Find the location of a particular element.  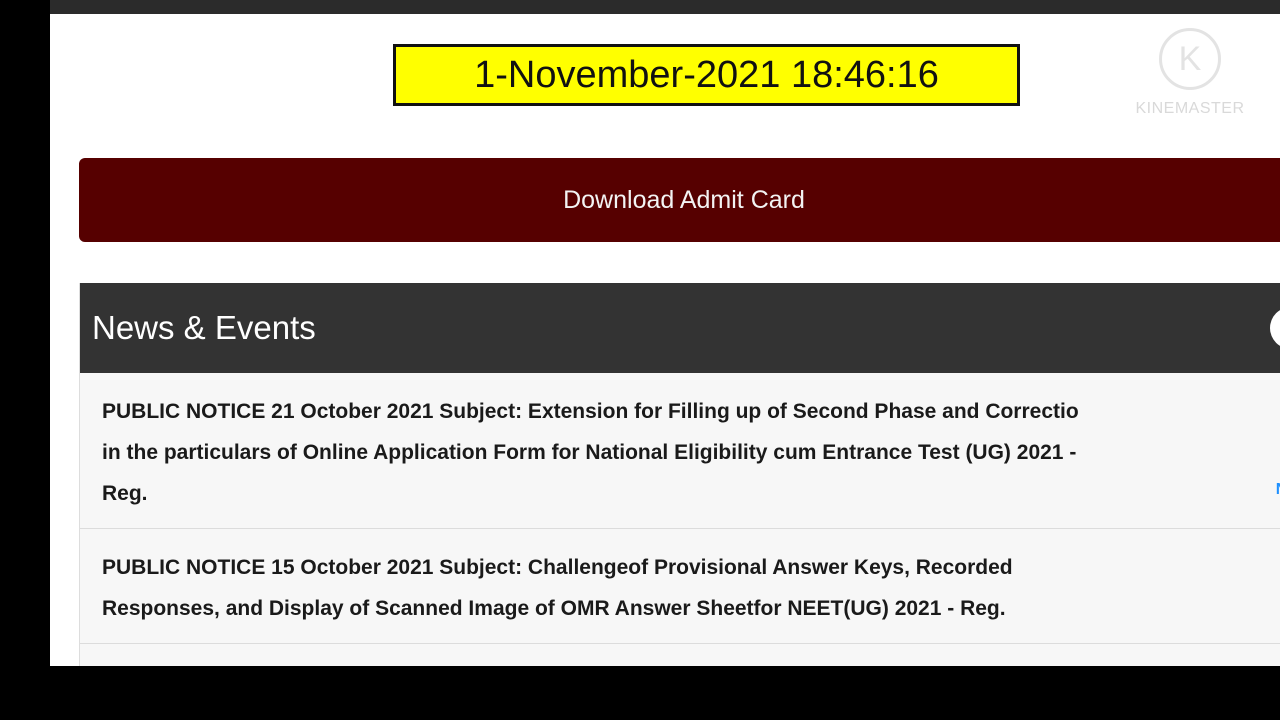

status-bar is located at coordinates (665, 7).